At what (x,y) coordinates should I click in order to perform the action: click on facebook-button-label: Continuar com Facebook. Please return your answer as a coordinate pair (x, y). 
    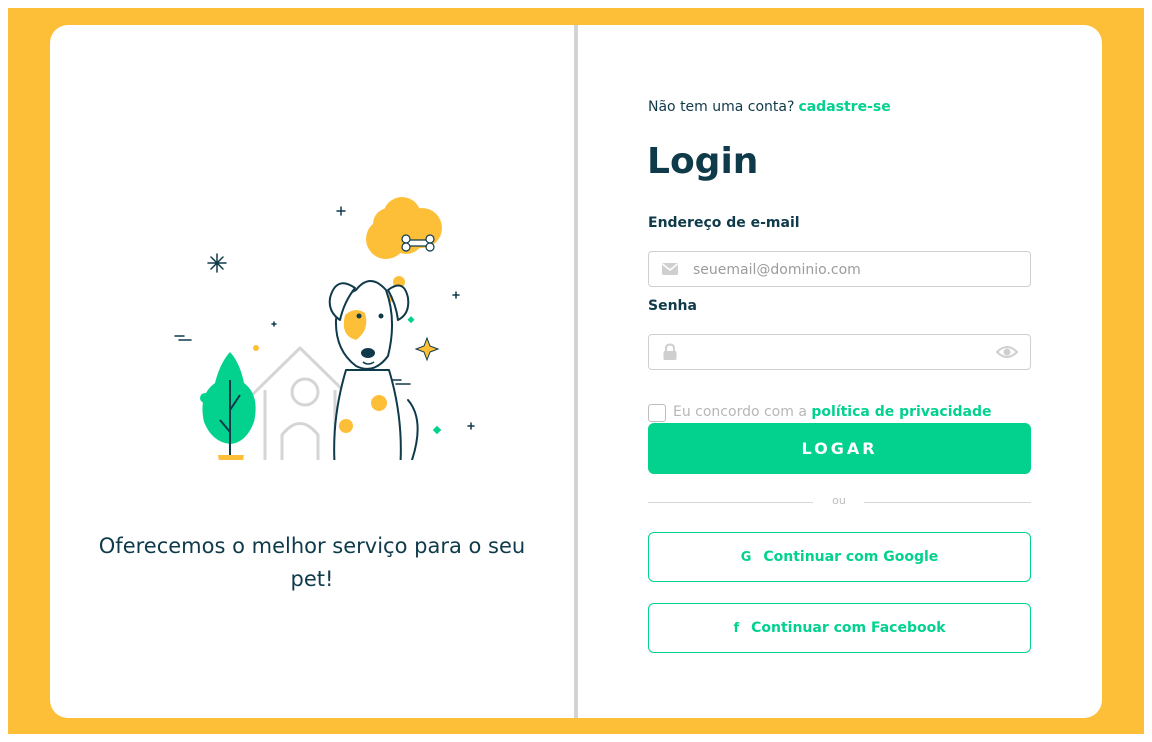
    Looking at the image, I should click on (848, 628).